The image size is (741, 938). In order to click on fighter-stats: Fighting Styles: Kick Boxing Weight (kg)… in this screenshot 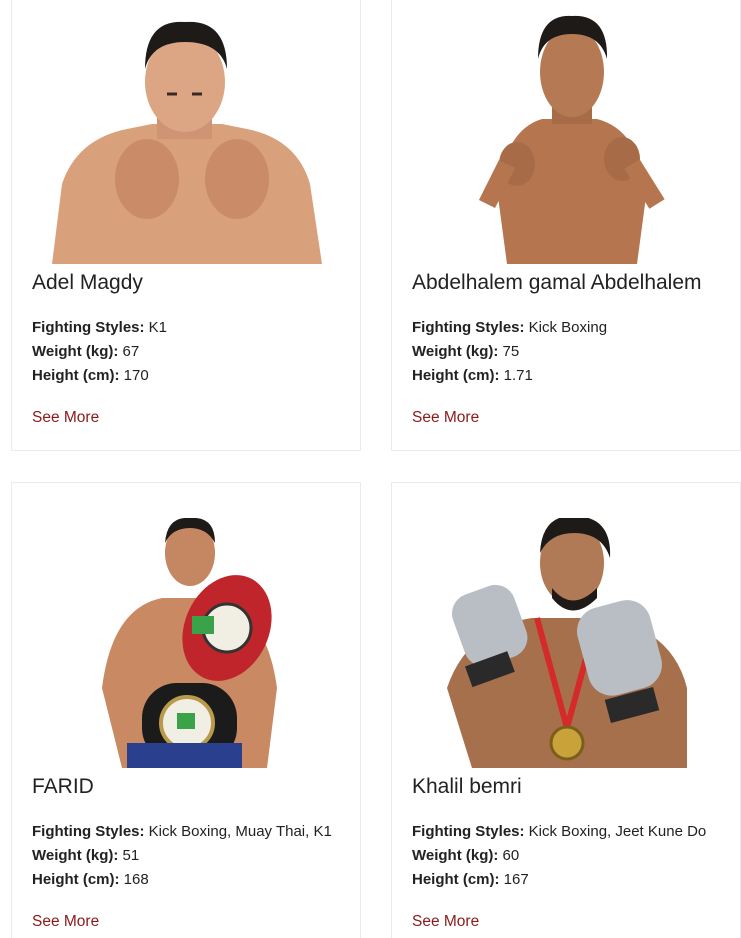, I will do `click(574, 352)`.